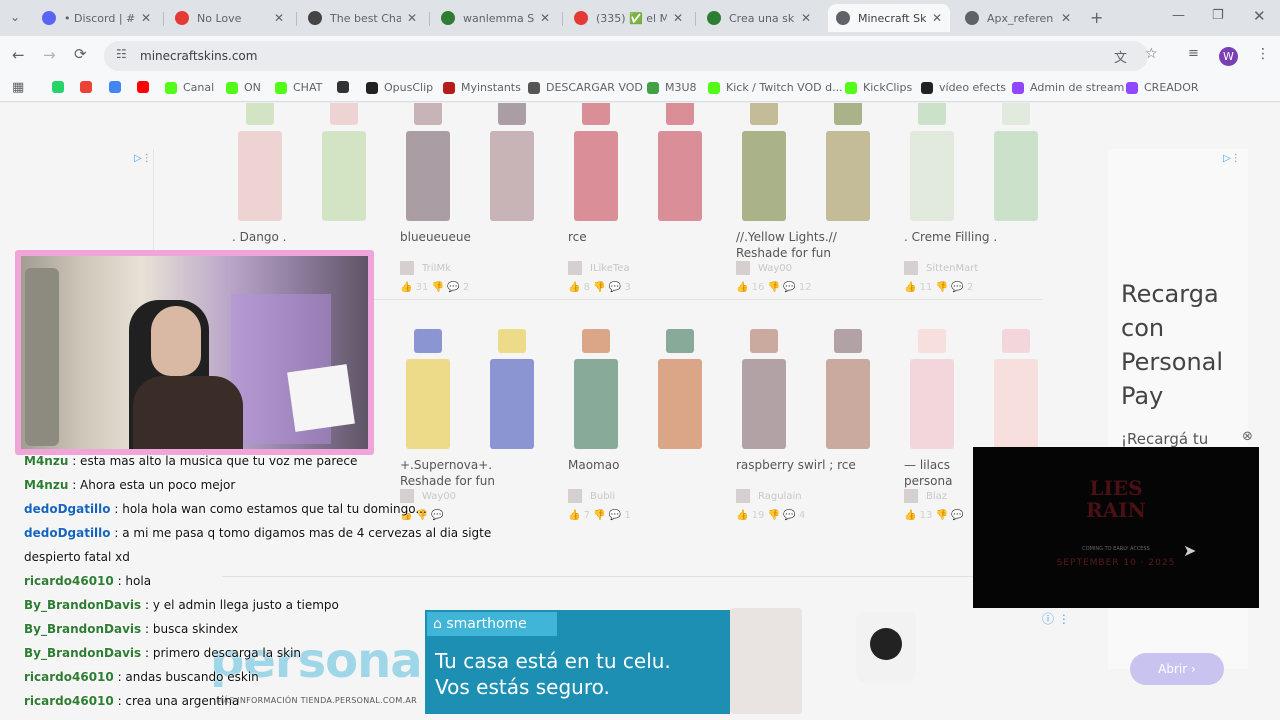 The width and height of the screenshot is (1280, 720). Describe the element at coordinates (1068, 87) in the screenshot. I see `bookmark-item: Admin de stream` at that location.